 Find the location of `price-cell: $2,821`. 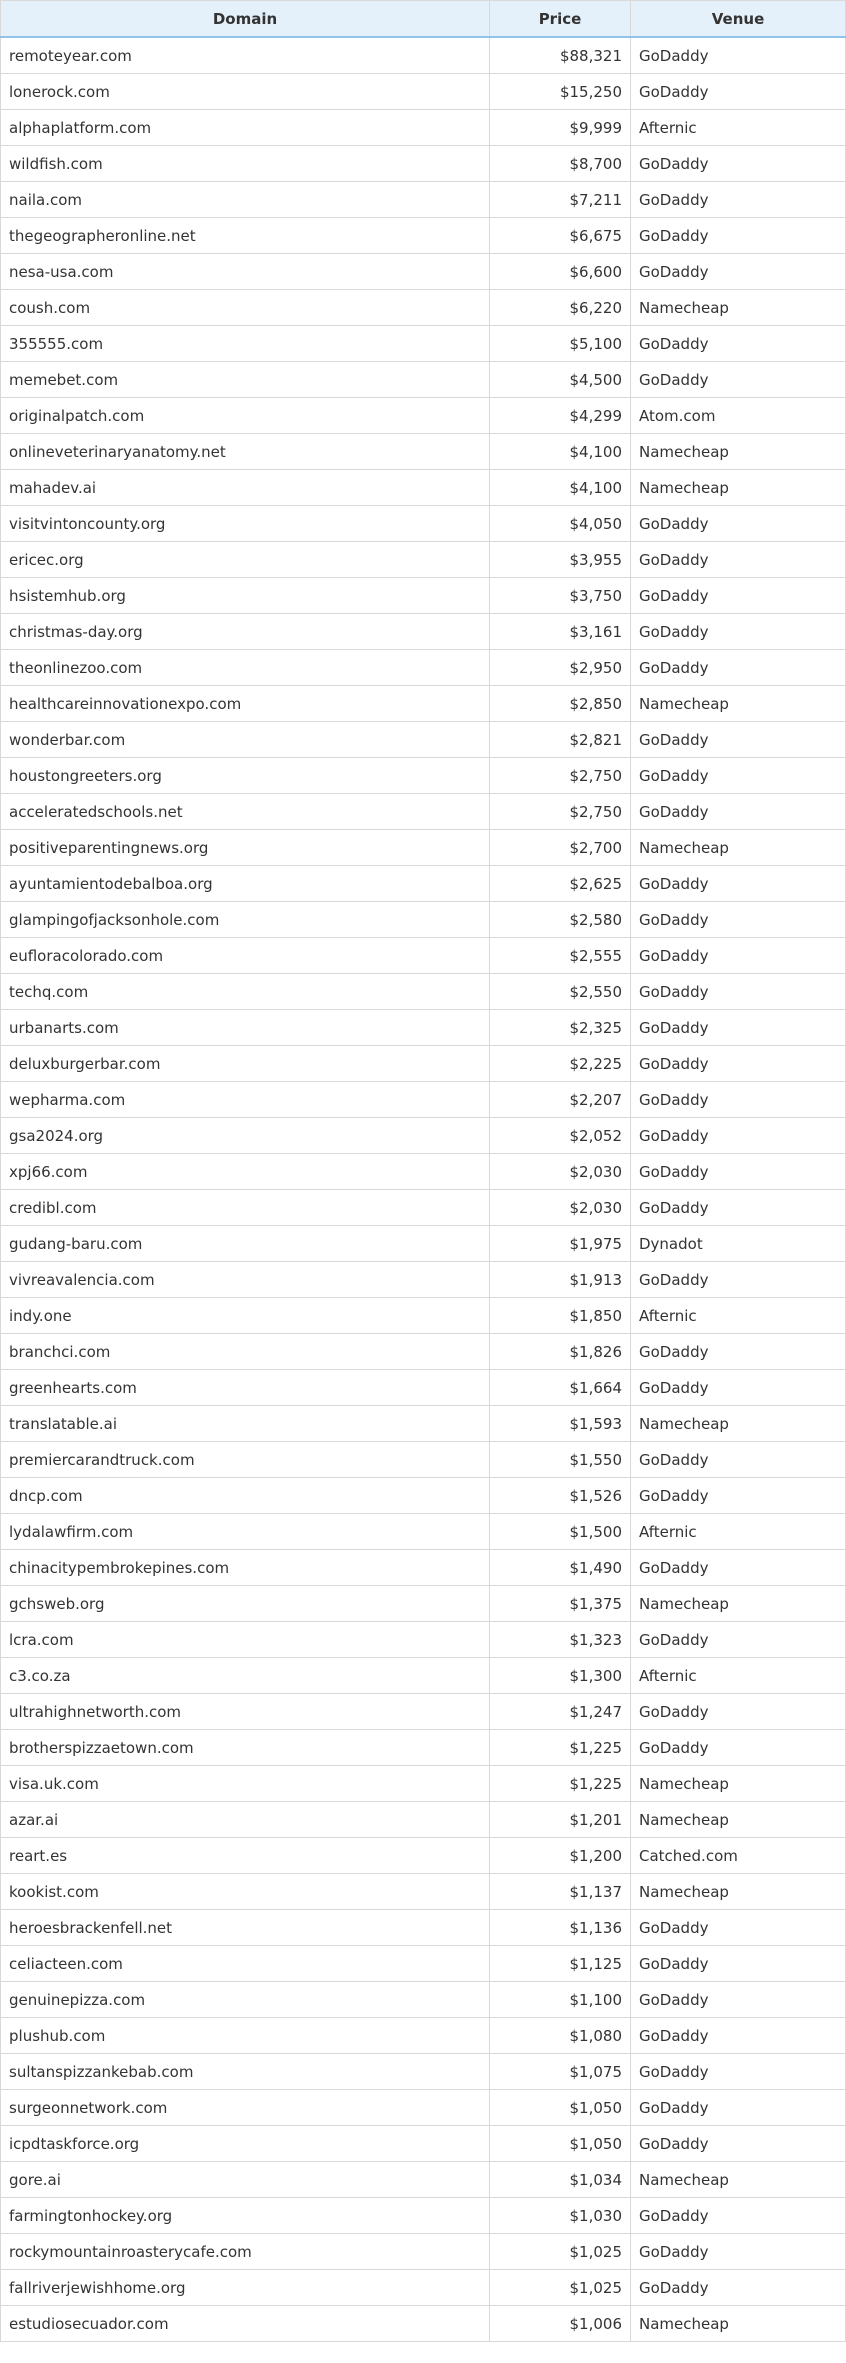

price-cell: $2,821 is located at coordinates (560, 739).